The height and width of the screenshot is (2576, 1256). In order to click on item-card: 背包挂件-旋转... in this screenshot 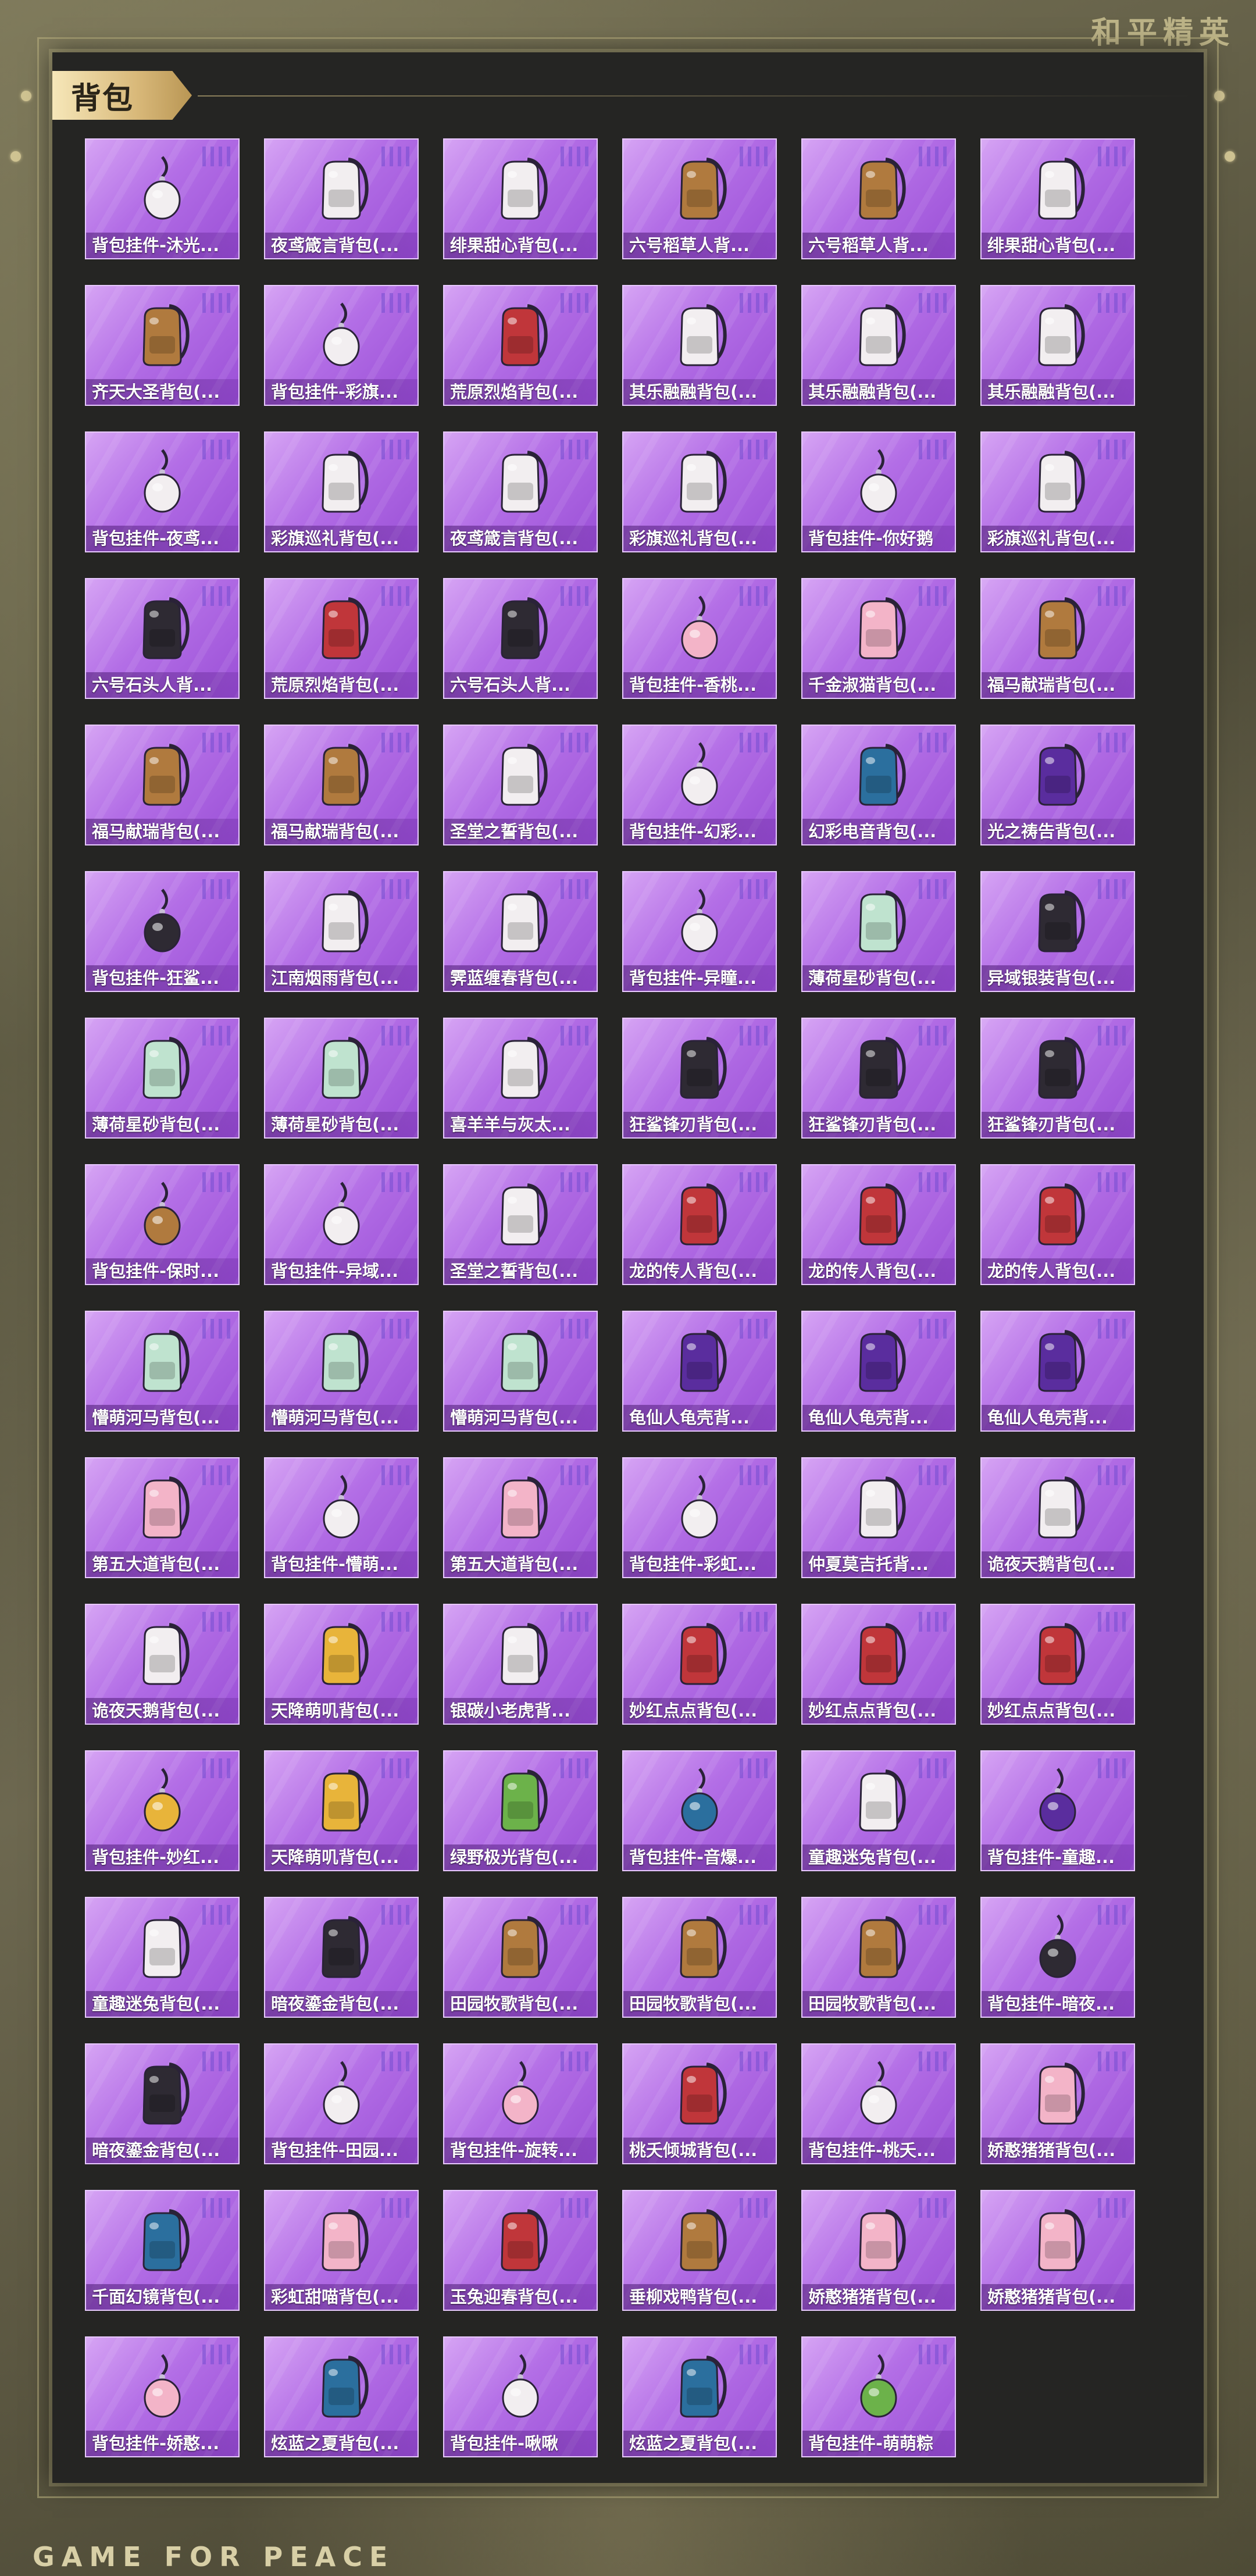, I will do `click(520, 2104)`.